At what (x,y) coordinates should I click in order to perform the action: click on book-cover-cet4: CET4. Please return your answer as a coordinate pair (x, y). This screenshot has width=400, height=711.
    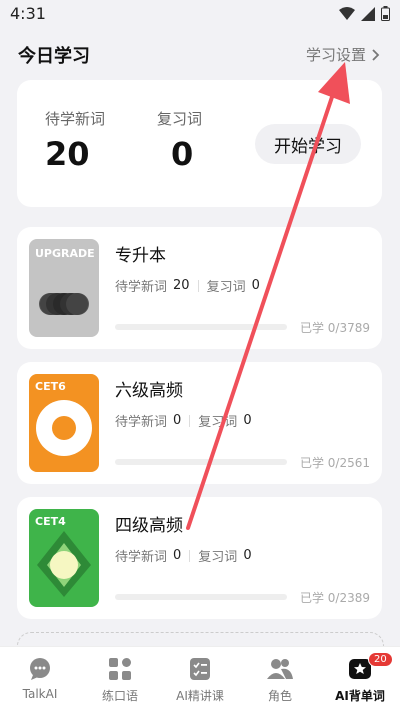
    Looking at the image, I should click on (64, 558).